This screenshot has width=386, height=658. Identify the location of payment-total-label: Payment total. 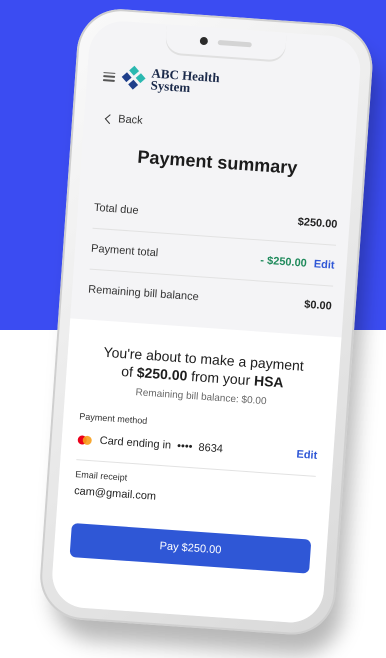
(124, 251).